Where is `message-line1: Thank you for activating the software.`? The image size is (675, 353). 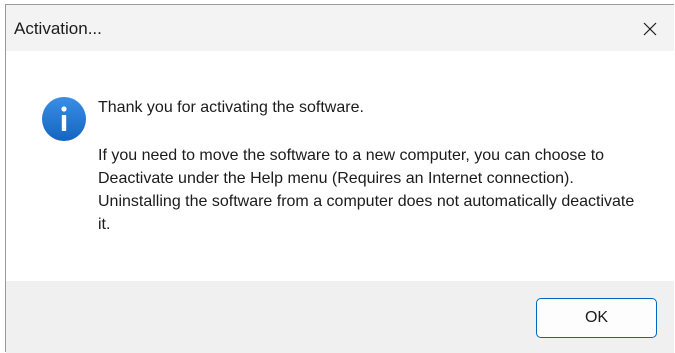 message-line1: Thank you for activating the software. is located at coordinates (231, 107).